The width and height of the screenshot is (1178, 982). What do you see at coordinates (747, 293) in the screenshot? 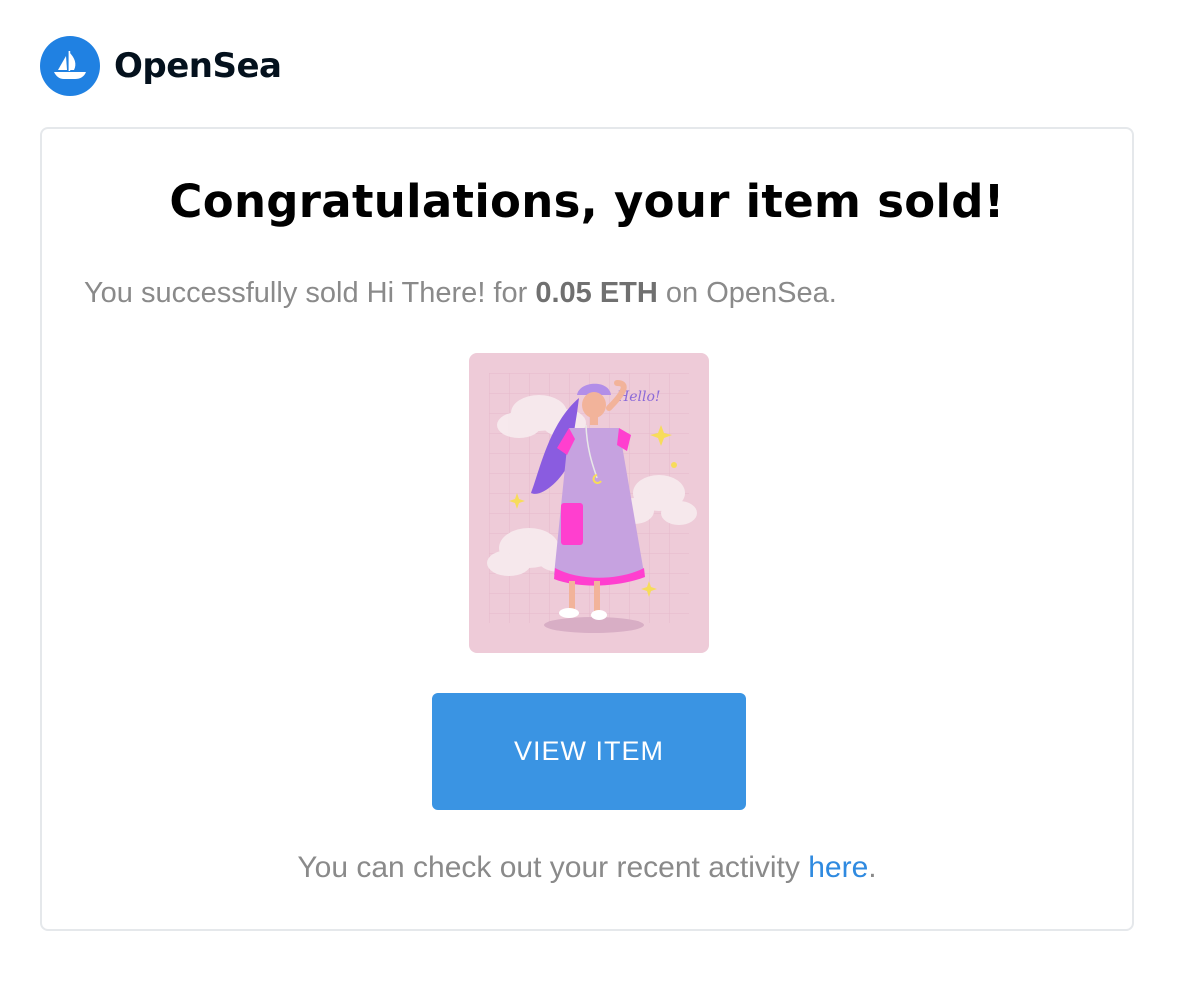
I see `sale-message-suffix: on OpenSea.` at bounding box center [747, 293].